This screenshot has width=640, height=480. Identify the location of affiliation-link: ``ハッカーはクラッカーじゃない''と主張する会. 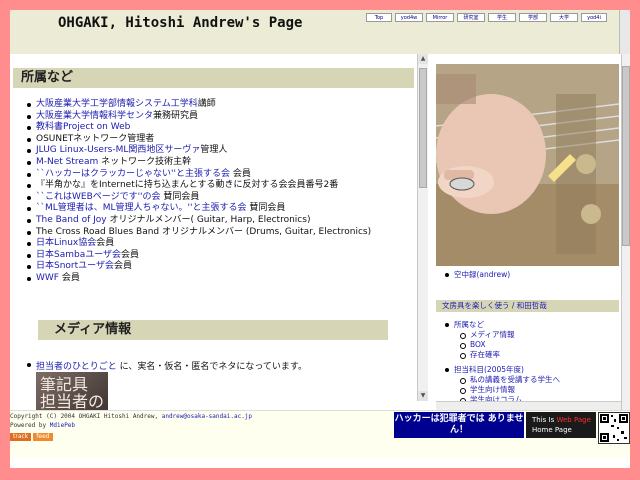
(133, 174).